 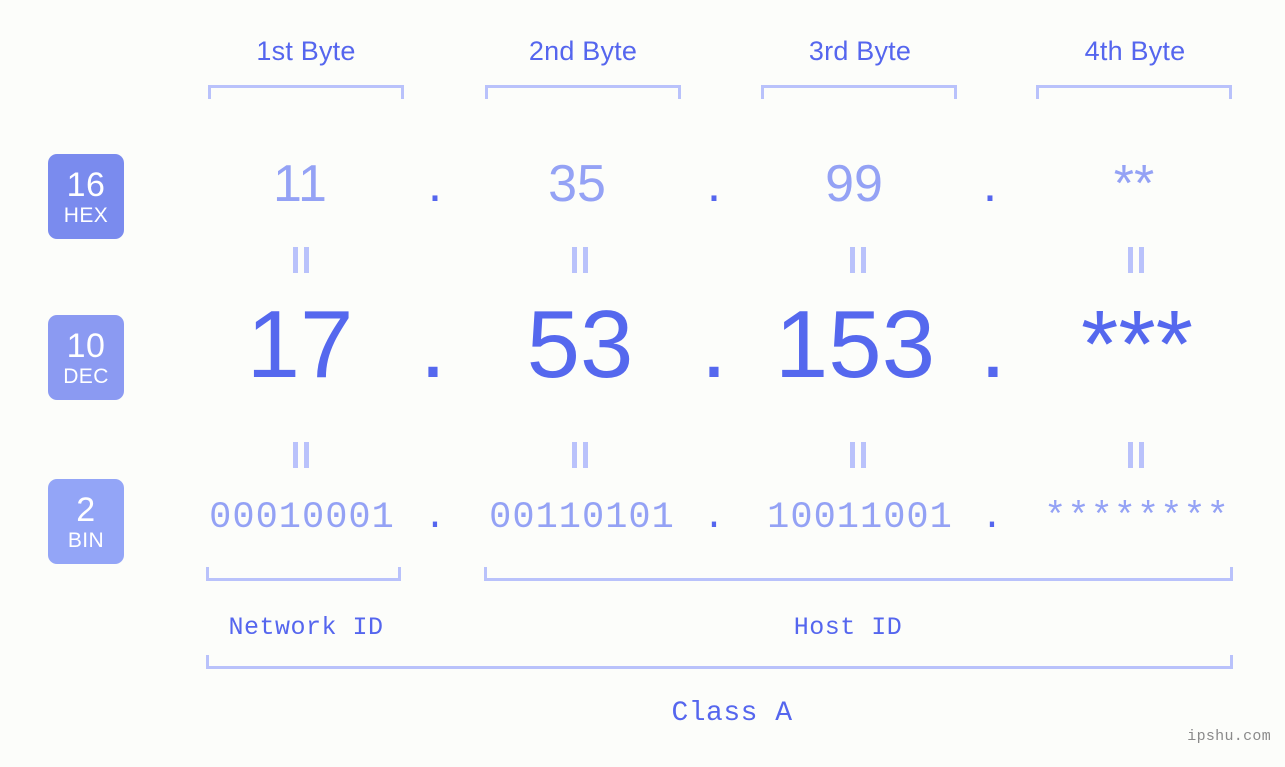 I want to click on radix-badge-bin: 2 BIN, so click(x=86, y=521).